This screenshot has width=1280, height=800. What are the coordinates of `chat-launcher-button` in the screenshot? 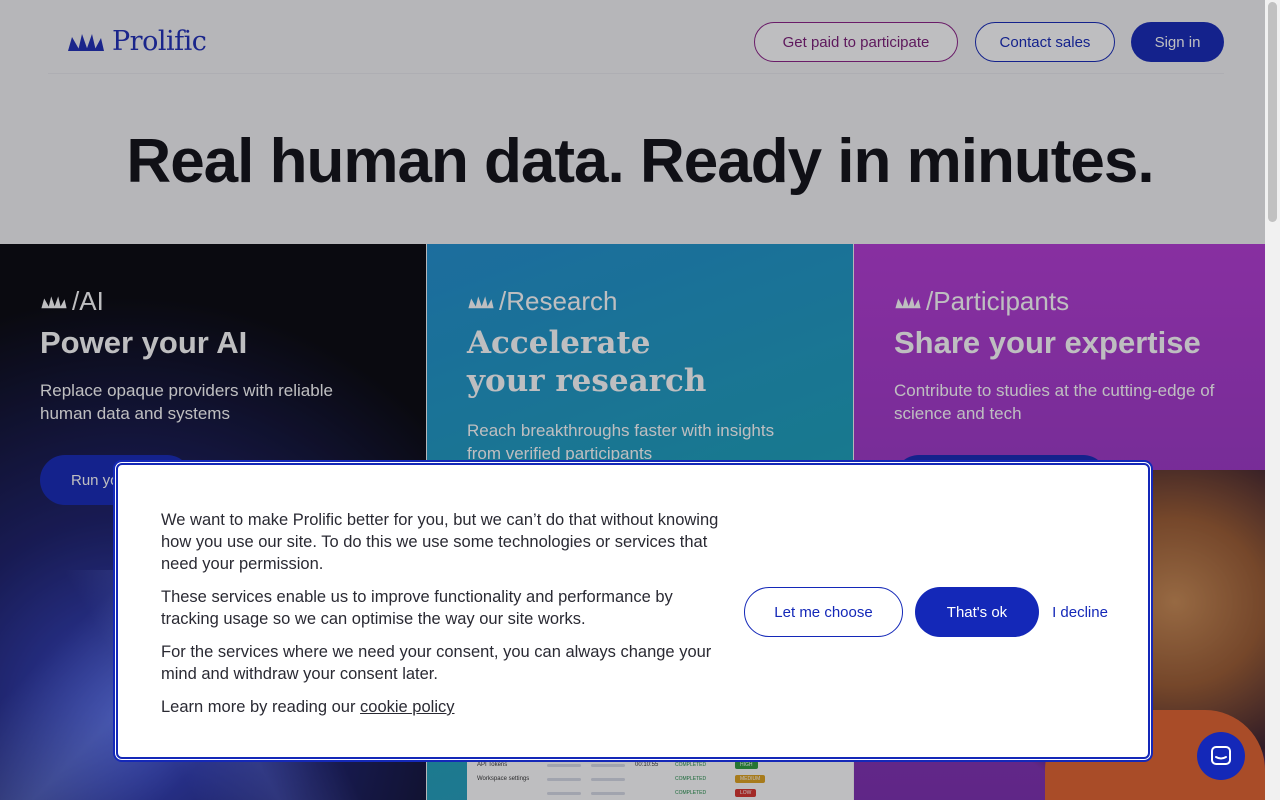 It's located at (1221, 756).